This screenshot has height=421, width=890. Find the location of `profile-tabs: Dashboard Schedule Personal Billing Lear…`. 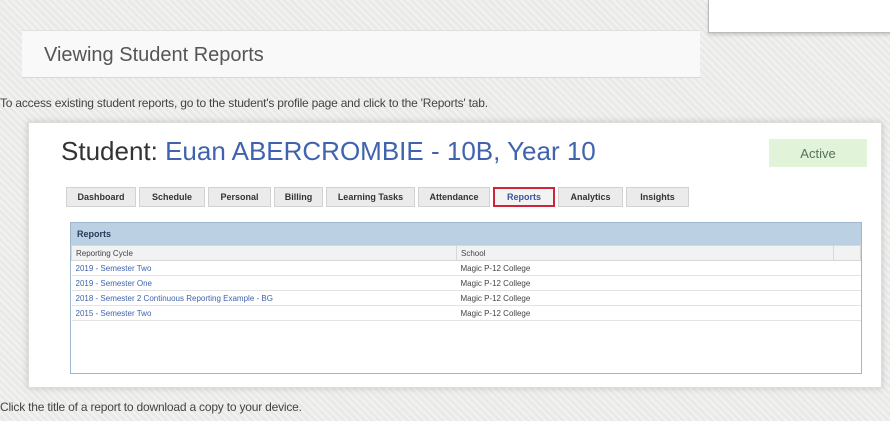

profile-tabs: Dashboard Schedule Personal Billing Lear… is located at coordinates (377, 197).